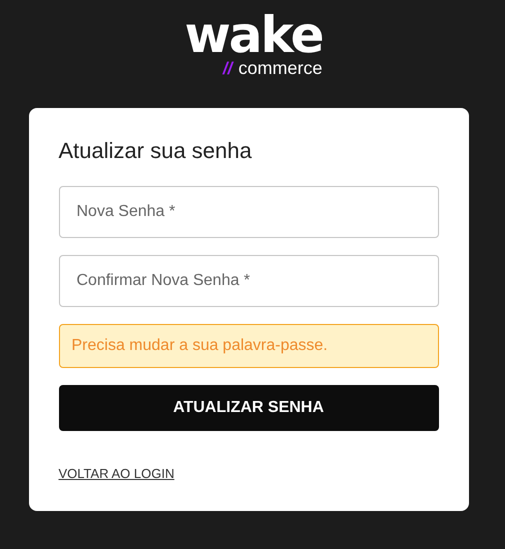 This screenshot has height=549, width=505. Describe the element at coordinates (155, 151) in the screenshot. I see `card-title: Atualizar sua senha` at that location.